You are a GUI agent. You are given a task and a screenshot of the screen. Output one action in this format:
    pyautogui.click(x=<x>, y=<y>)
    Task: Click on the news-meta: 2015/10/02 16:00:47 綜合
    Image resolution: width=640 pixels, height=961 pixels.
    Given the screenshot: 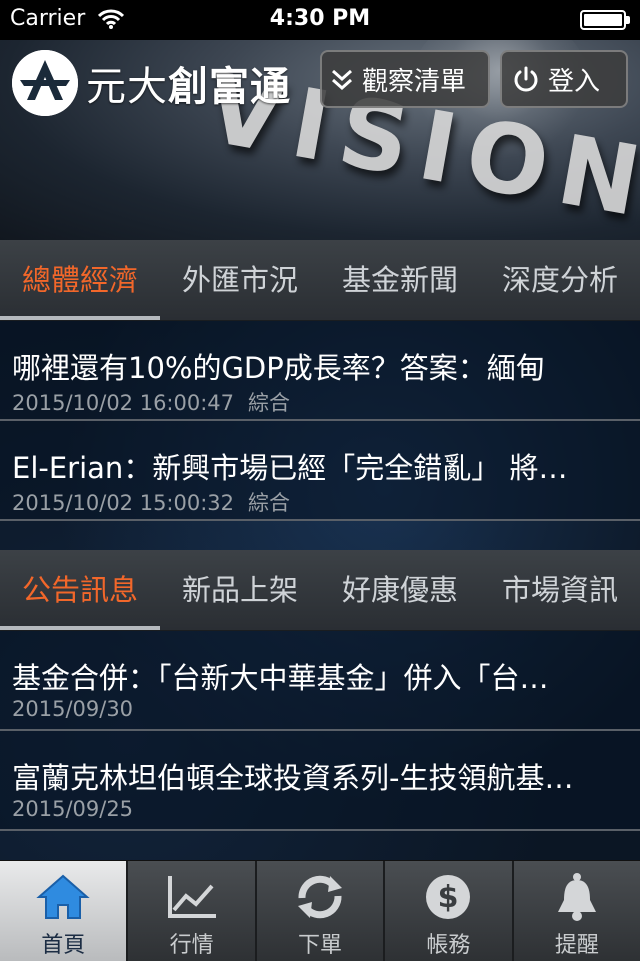 What is the action you would take?
    pyautogui.click(x=151, y=402)
    